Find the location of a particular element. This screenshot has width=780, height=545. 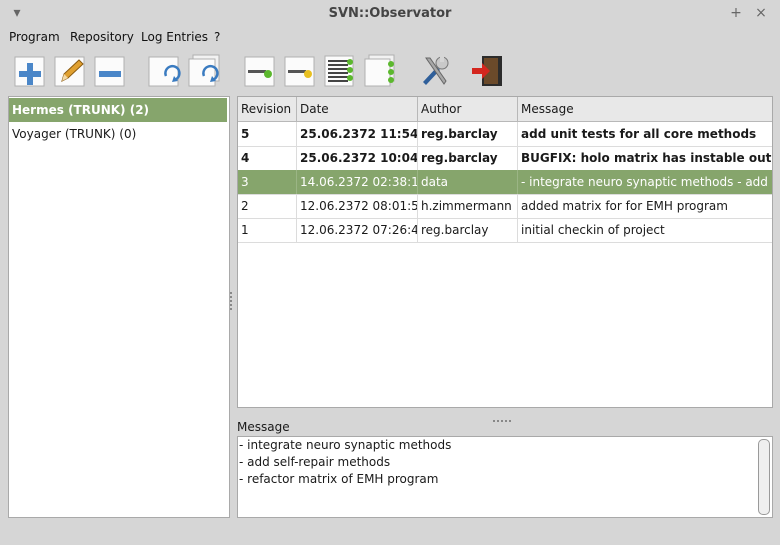

cell-message: initial checkin of project is located at coordinates (593, 230).